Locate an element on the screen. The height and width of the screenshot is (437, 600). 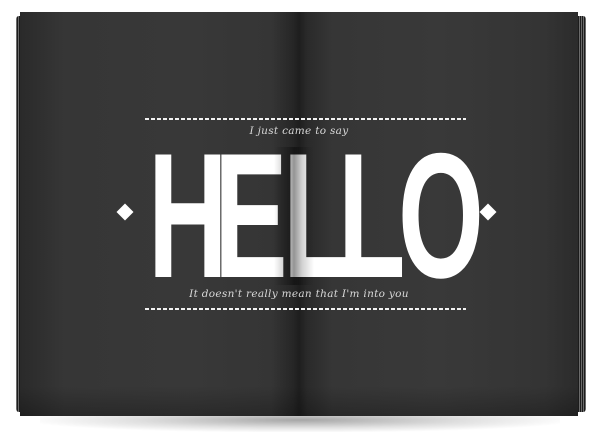
dashed-rule-bottom is located at coordinates (305, 309).